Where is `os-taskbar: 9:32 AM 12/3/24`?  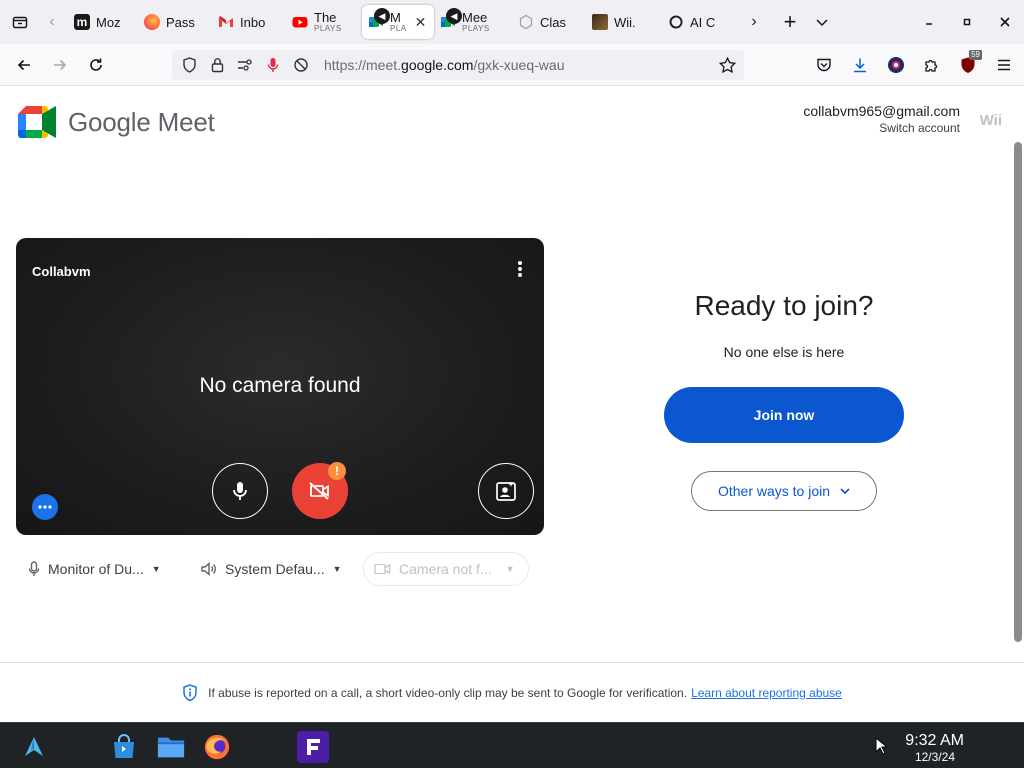 os-taskbar: 9:32 AM 12/3/24 is located at coordinates (512, 745).